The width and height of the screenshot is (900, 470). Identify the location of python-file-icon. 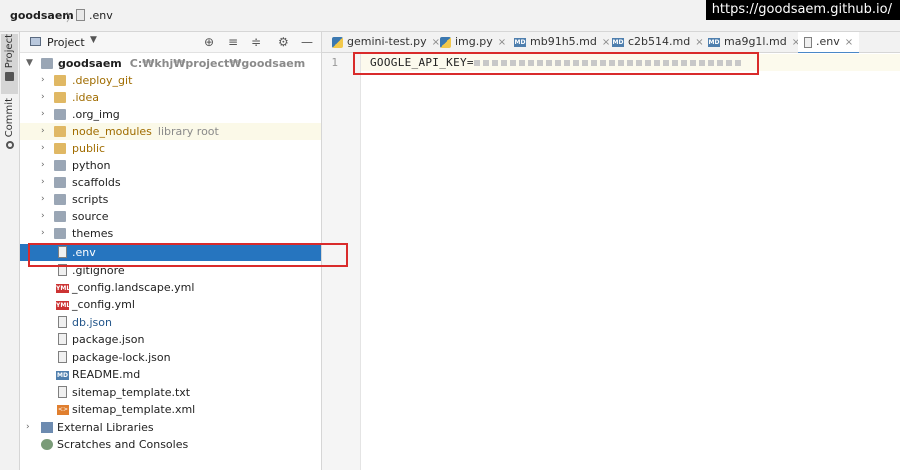
(337, 42).